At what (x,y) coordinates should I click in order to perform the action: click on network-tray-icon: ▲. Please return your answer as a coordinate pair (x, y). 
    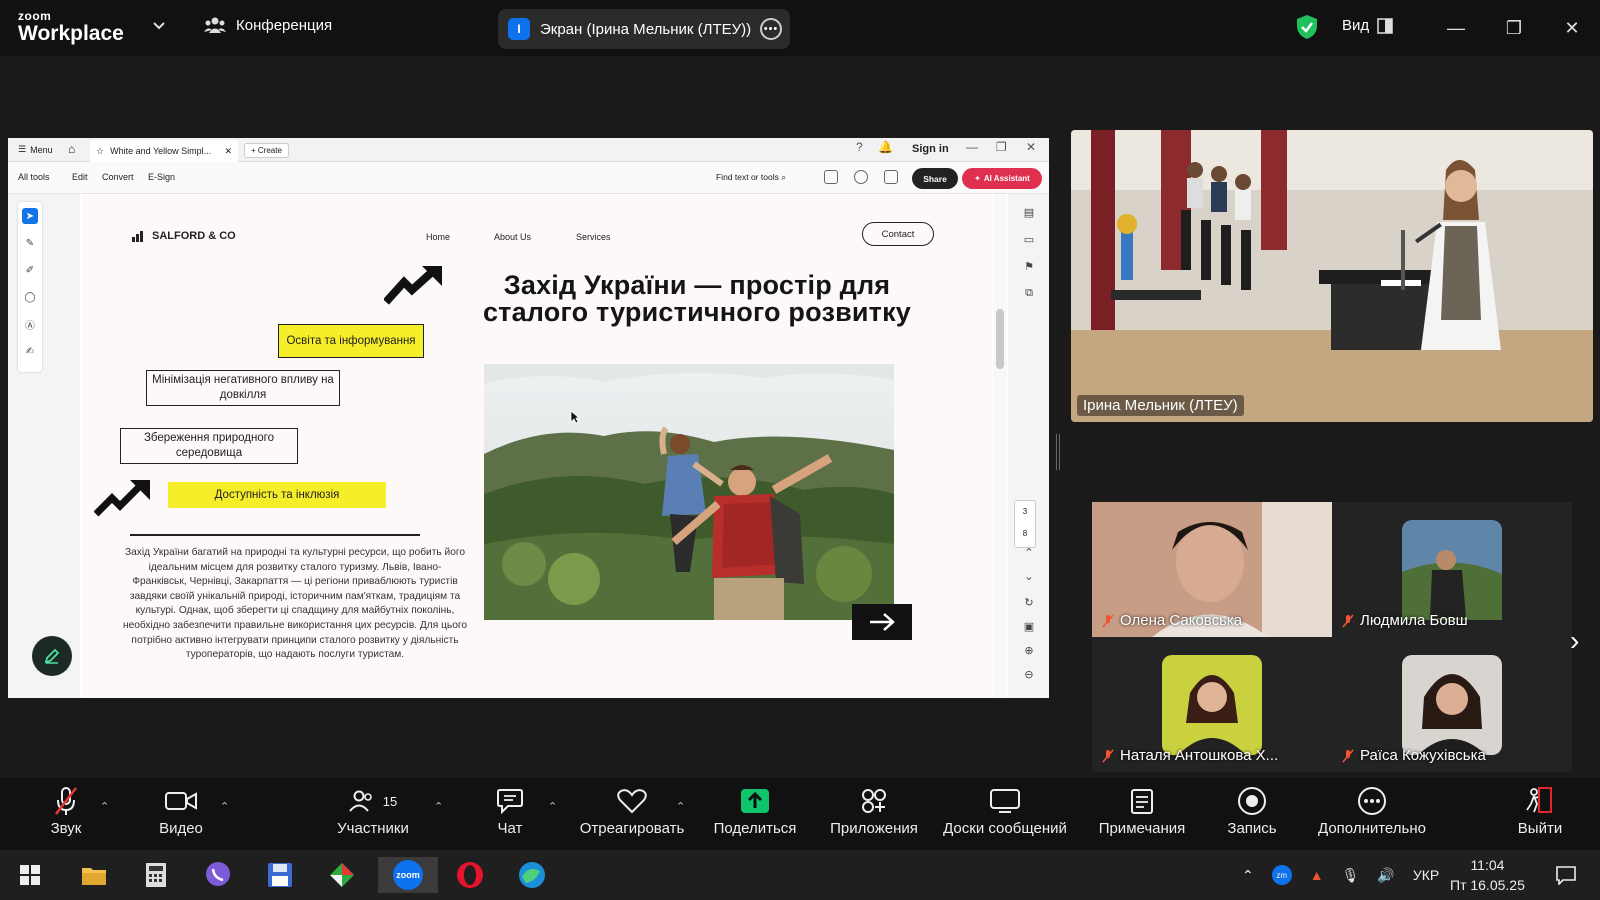
    Looking at the image, I should click on (1317, 875).